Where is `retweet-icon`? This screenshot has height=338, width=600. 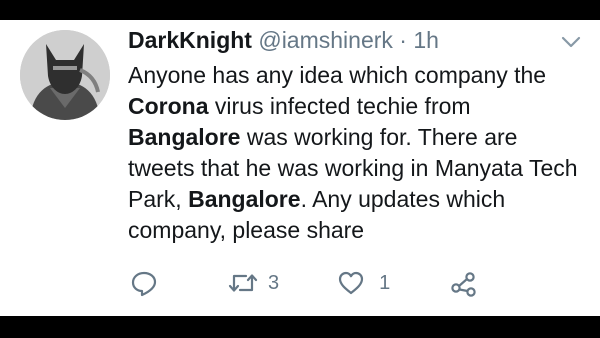
retweet-icon is located at coordinates (243, 283).